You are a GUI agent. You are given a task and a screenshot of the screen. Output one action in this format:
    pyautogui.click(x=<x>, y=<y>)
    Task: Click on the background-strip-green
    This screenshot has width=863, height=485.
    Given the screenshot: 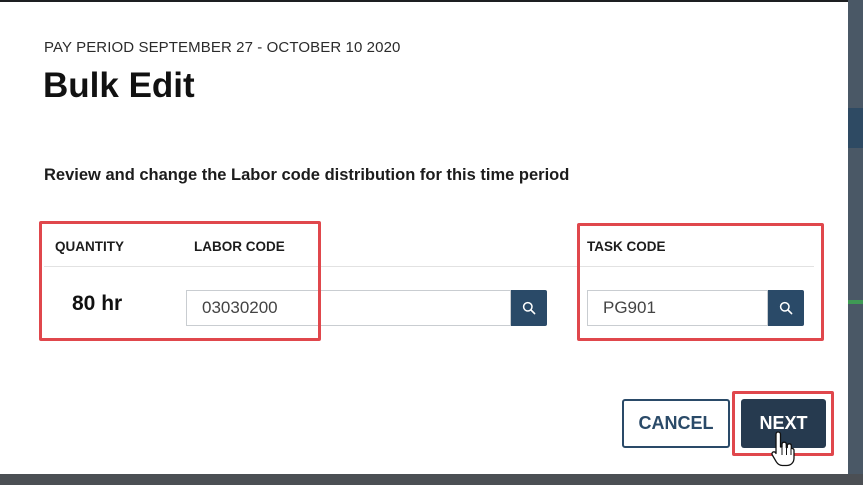 What is the action you would take?
    pyautogui.click(x=855, y=302)
    